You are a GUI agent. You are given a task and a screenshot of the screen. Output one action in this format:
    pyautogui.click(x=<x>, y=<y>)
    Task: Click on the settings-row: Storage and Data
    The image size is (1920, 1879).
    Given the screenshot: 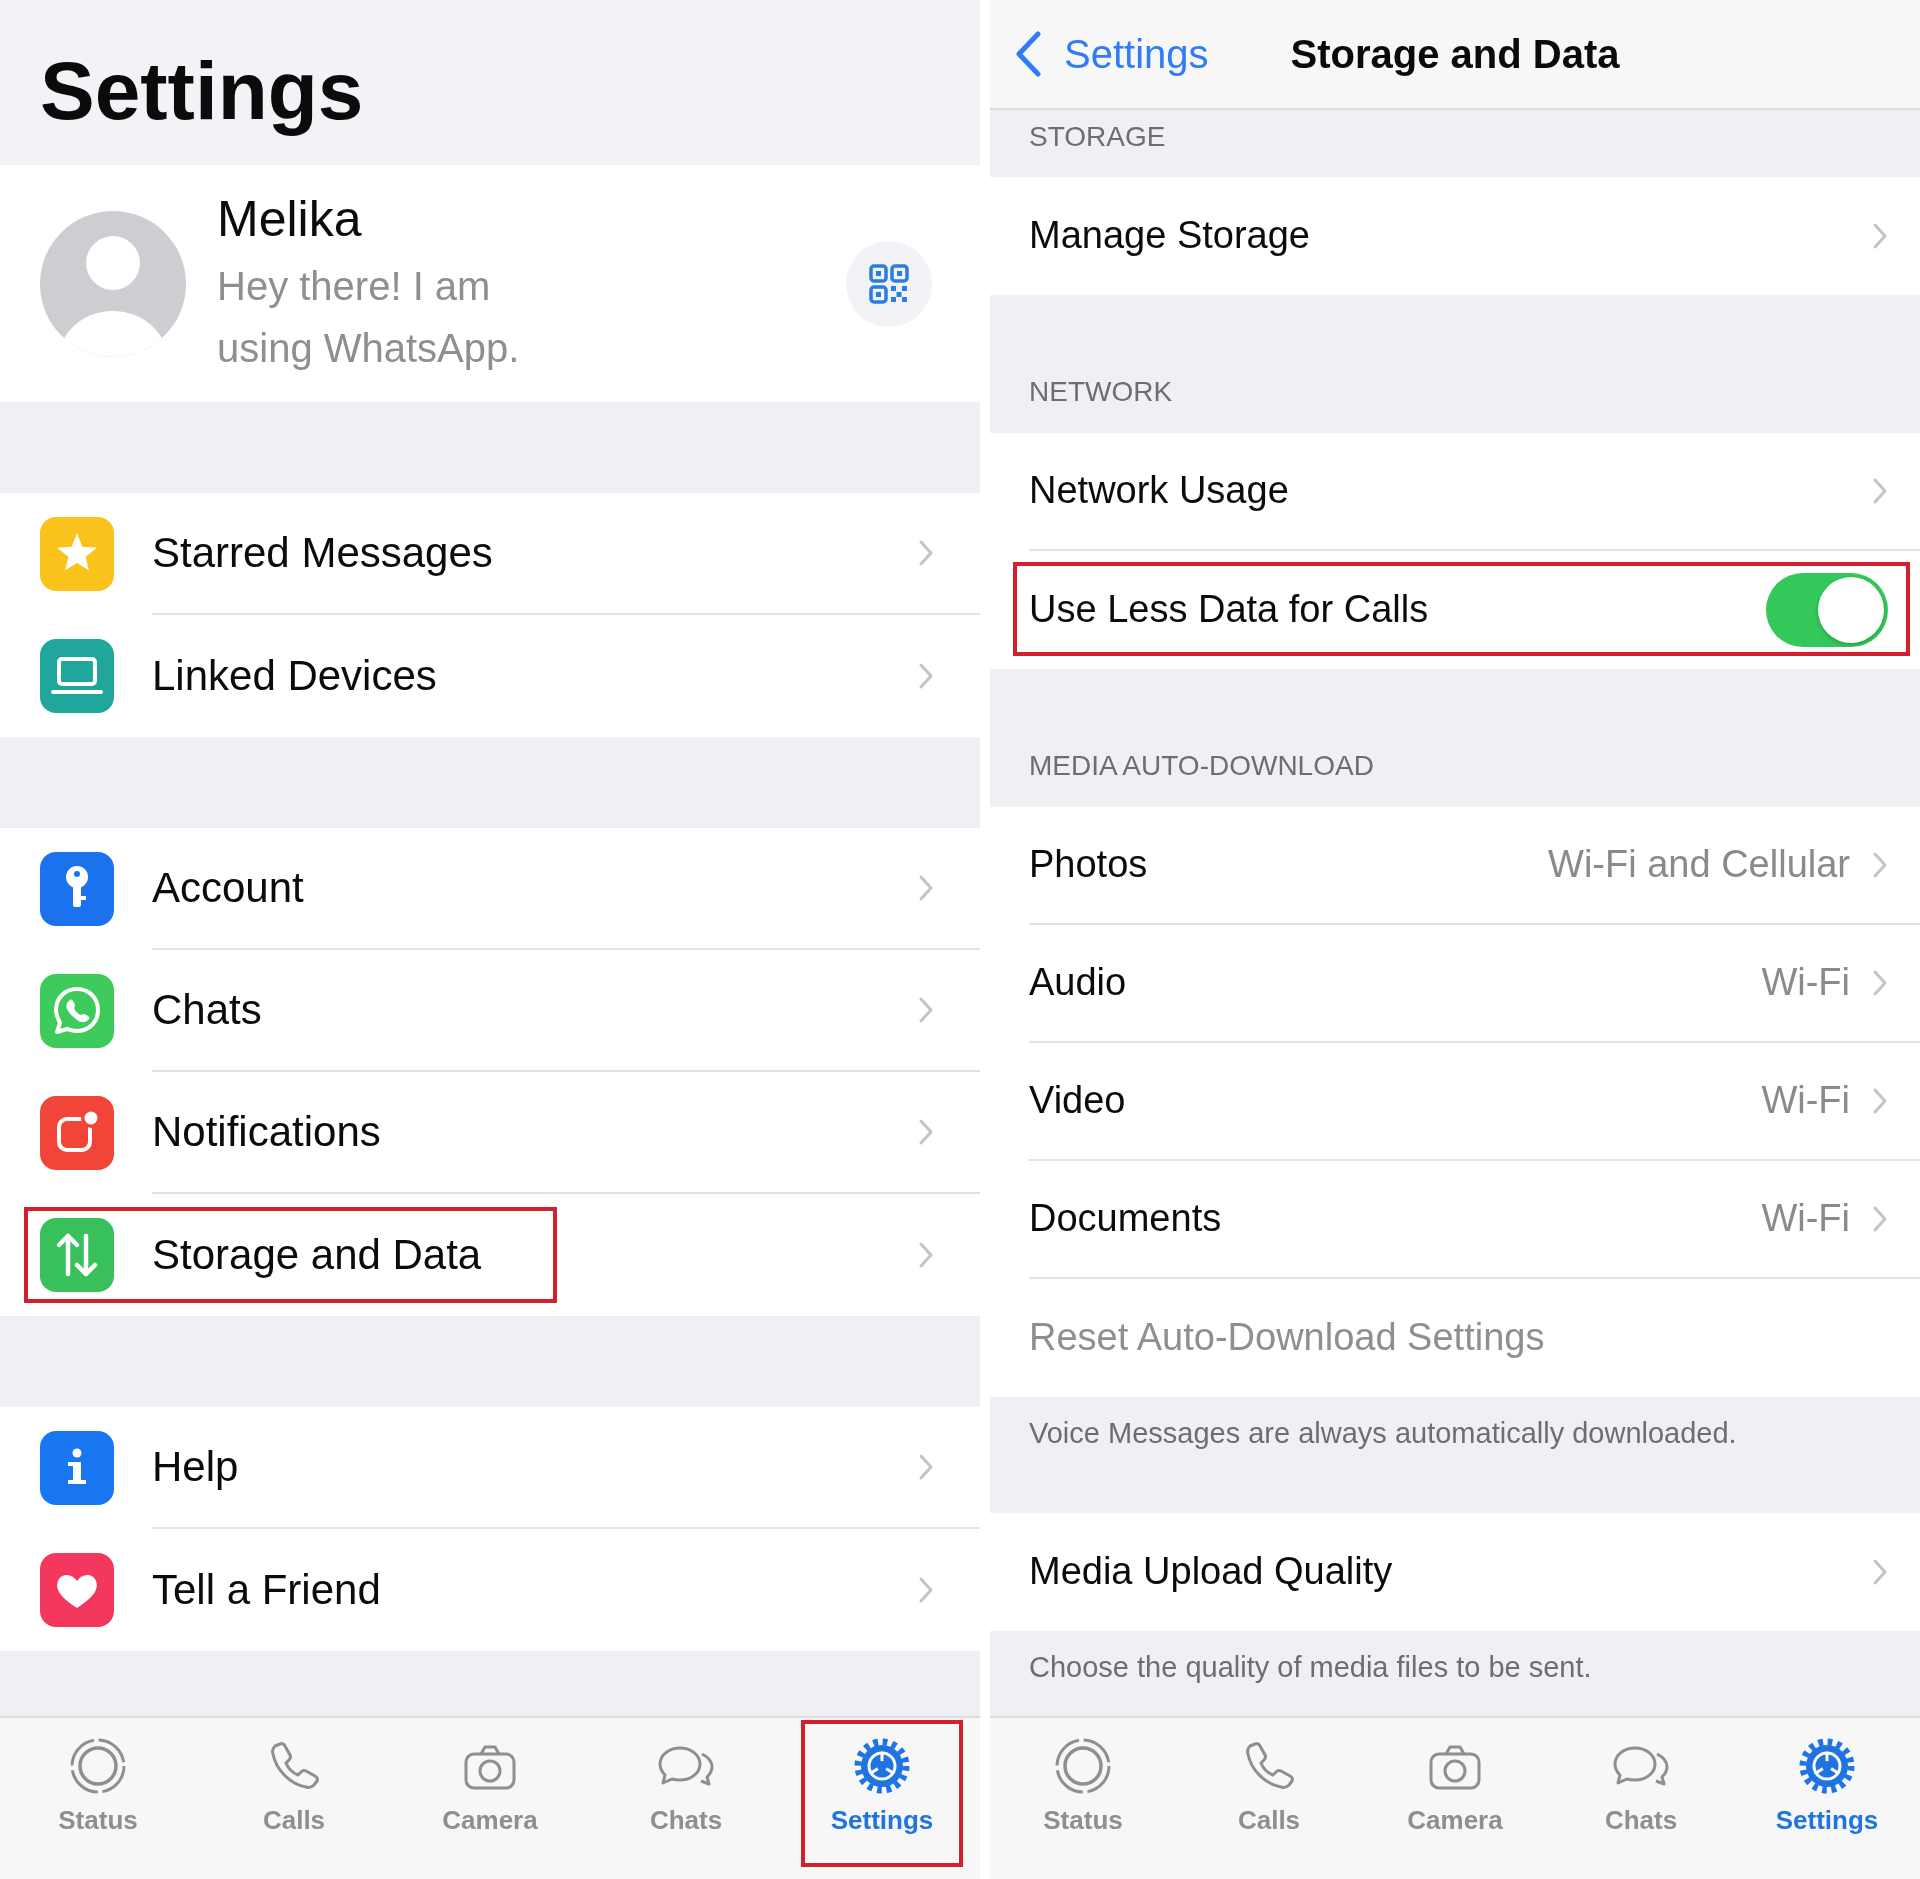 What is the action you would take?
    pyautogui.click(x=490, y=1255)
    